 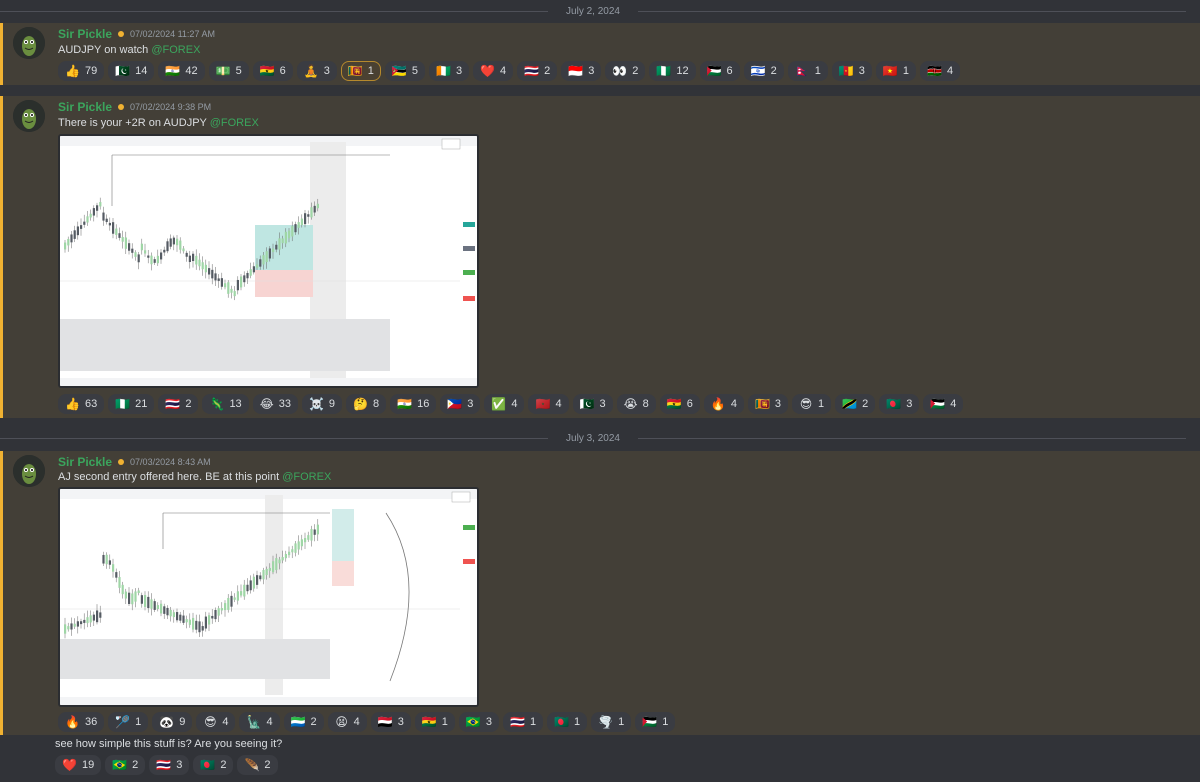 I want to click on reaction-button: 🌪️ 1, so click(x=611, y=722).